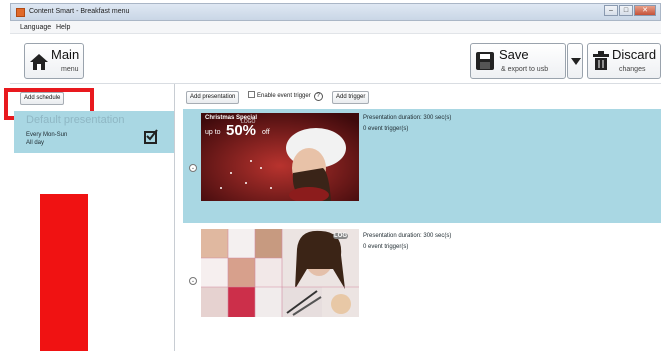 Image resolution: width=661 pixels, height=351 pixels. Describe the element at coordinates (634, 54) in the screenshot. I see `discard-label: Discard` at that location.